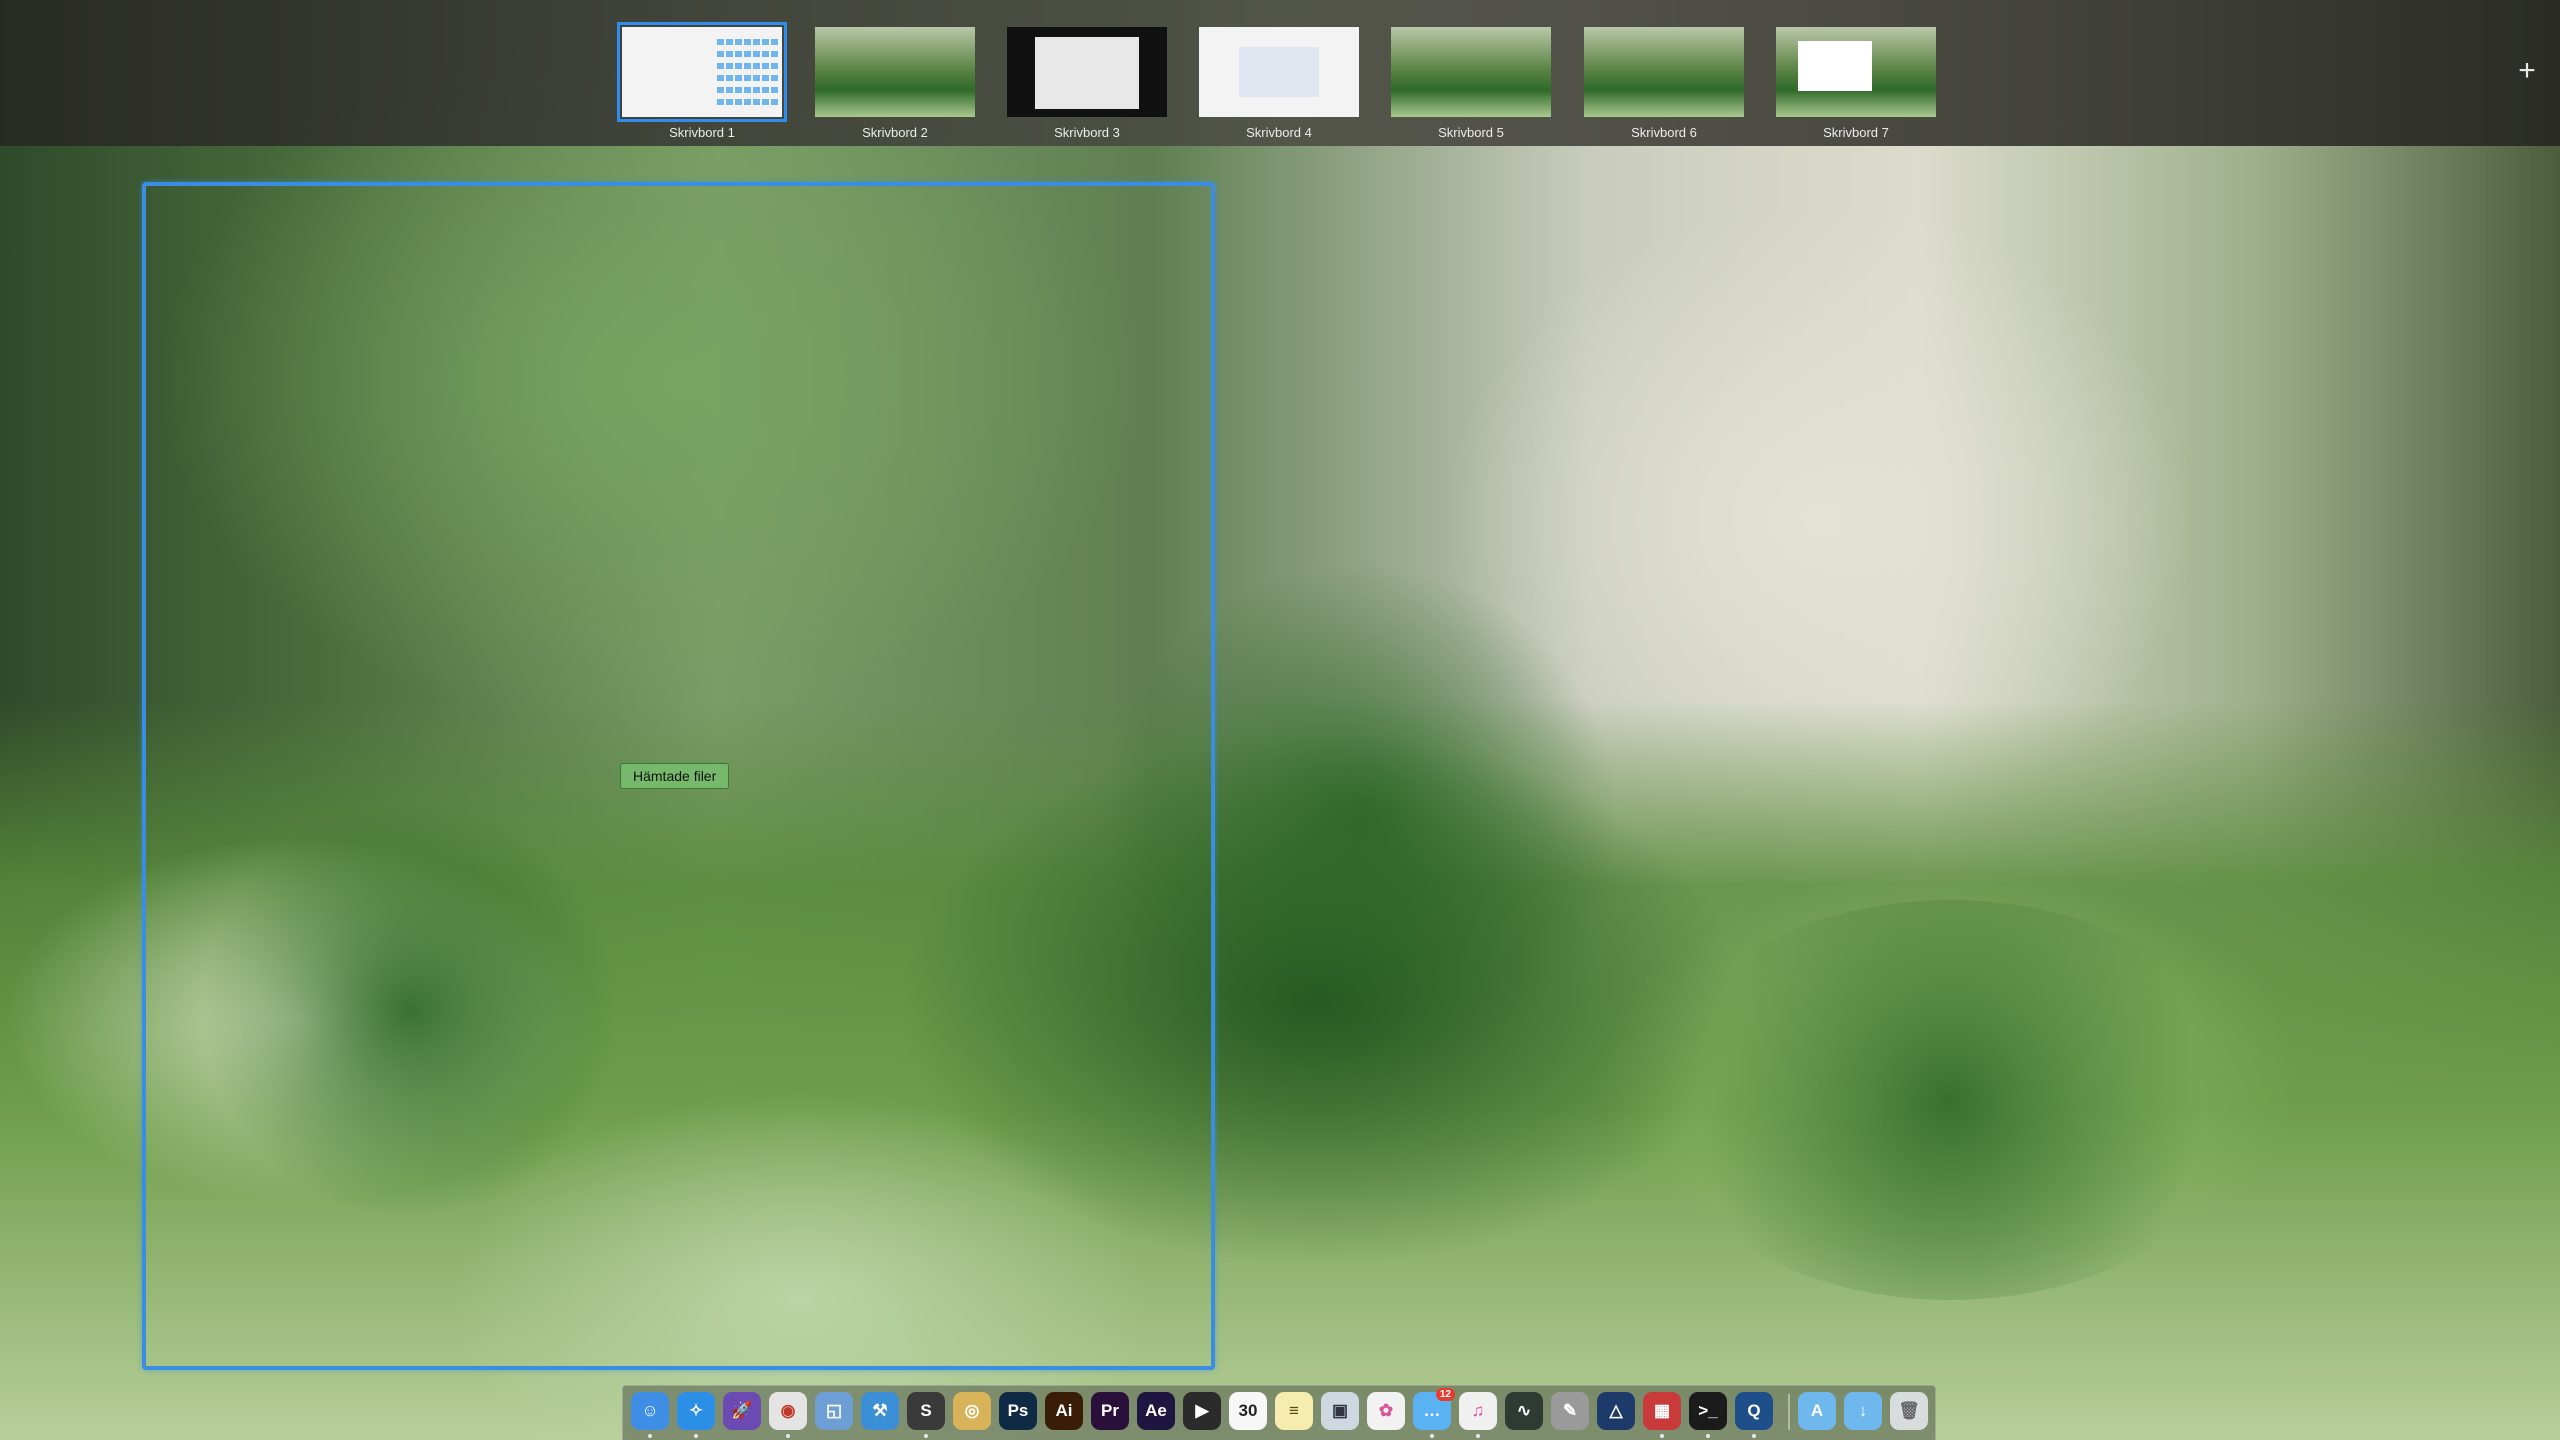  What do you see at coordinates (702, 132) in the screenshot?
I see `space-label: Skrivbord 1` at bounding box center [702, 132].